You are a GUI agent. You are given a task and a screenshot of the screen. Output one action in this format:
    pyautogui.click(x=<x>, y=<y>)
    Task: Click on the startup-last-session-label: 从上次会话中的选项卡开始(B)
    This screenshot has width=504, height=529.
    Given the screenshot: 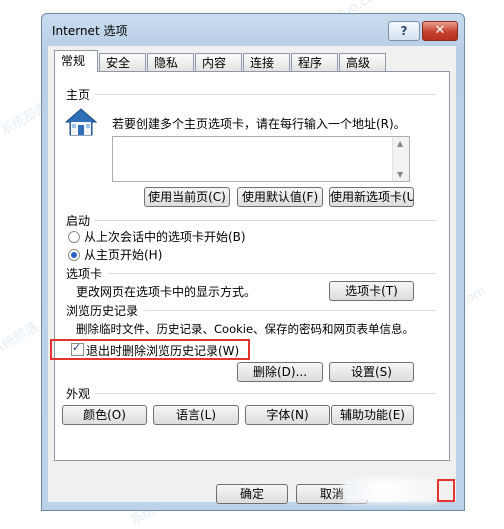 What is the action you would take?
    pyautogui.click(x=165, y=236)
    